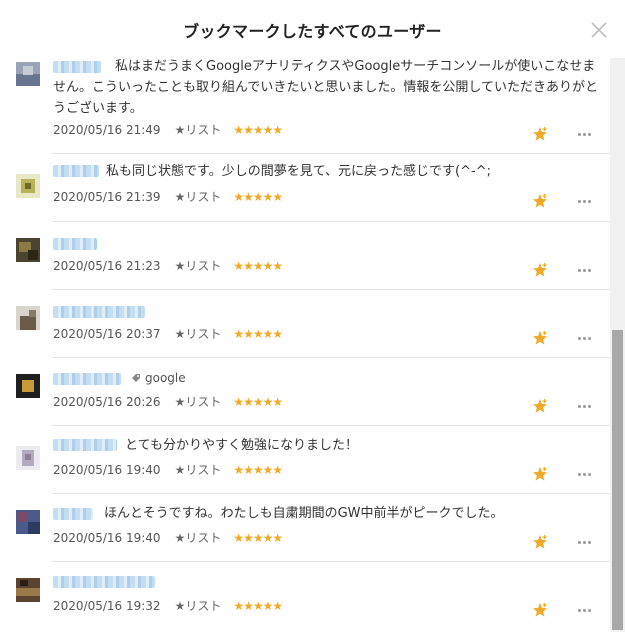 The image size is (625, 632). Describe the element at coordinates (617, 480) in the screenshot. I see `scrollbar-thumb` at that location.